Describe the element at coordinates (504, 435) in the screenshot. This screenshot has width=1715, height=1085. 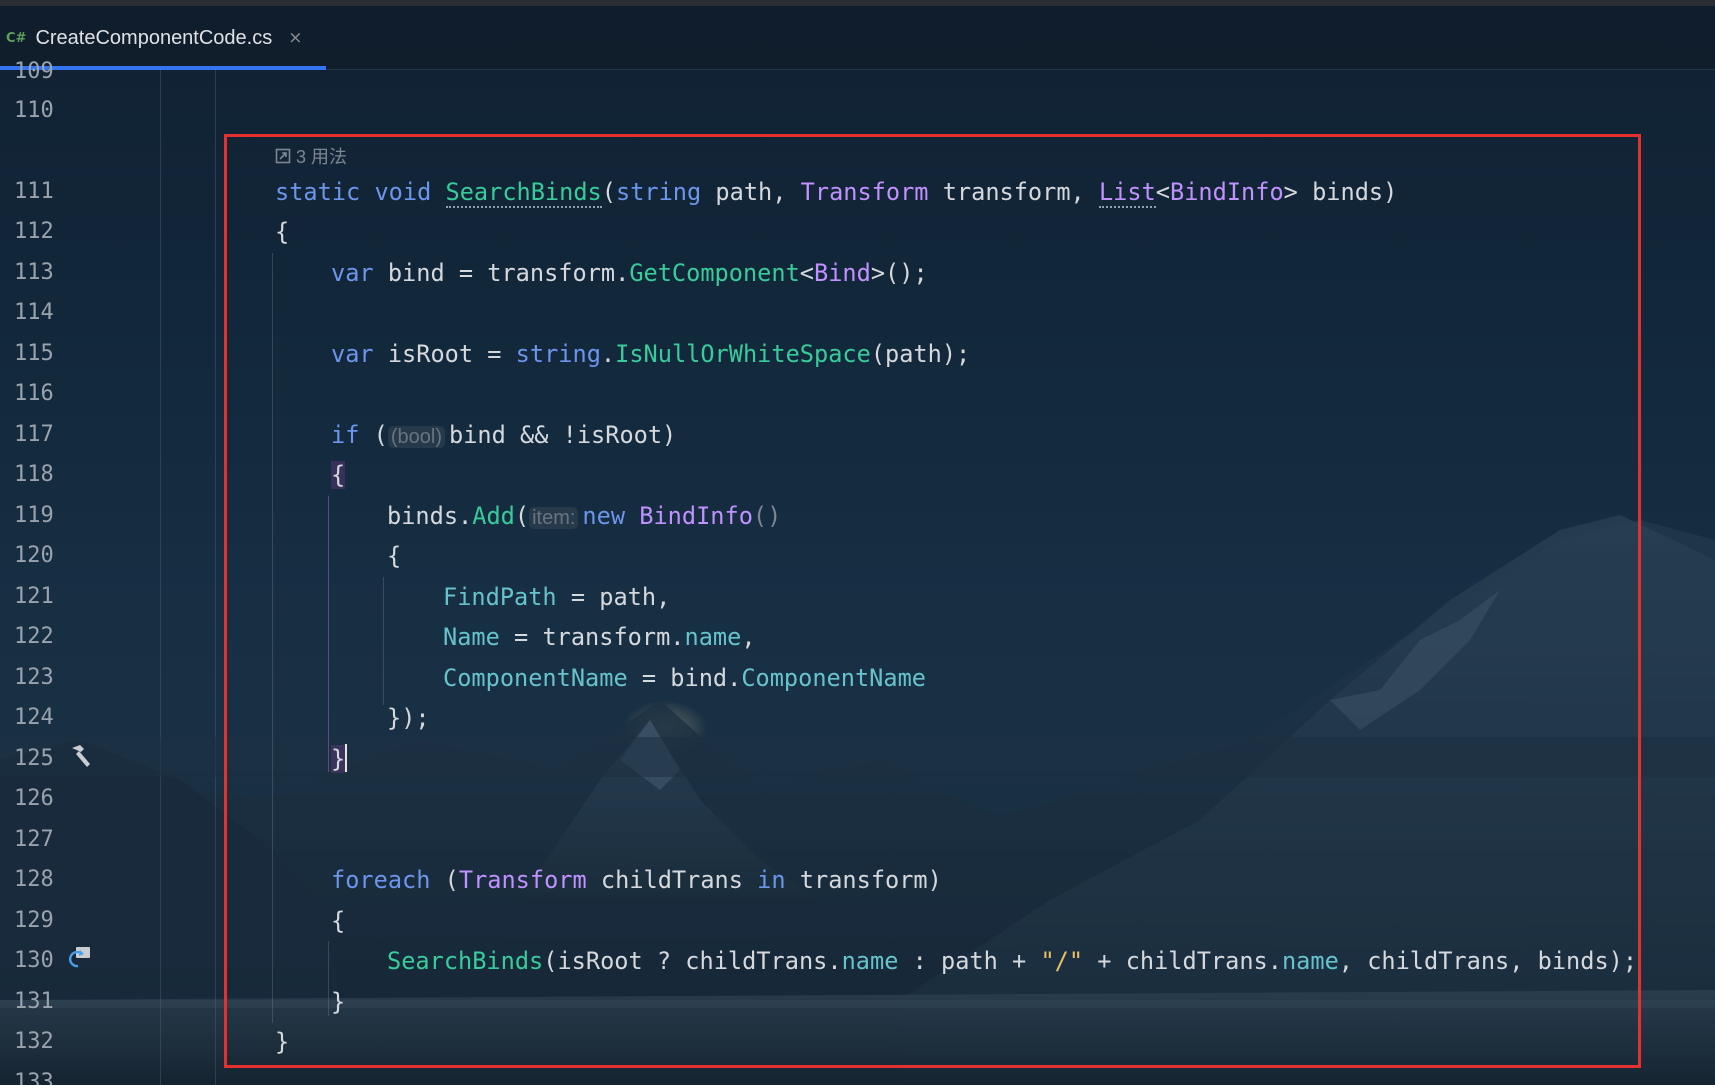
I see `code-line-117: if ((bool) bind && !isRoot)` at that location.